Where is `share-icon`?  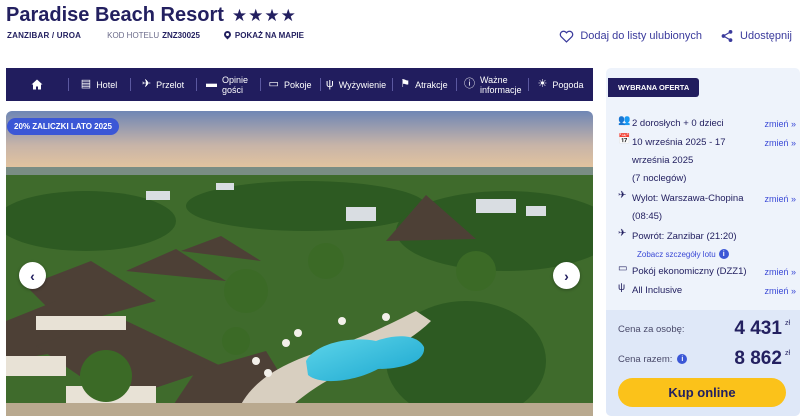
share-icon is located at coordinates (727, 36).